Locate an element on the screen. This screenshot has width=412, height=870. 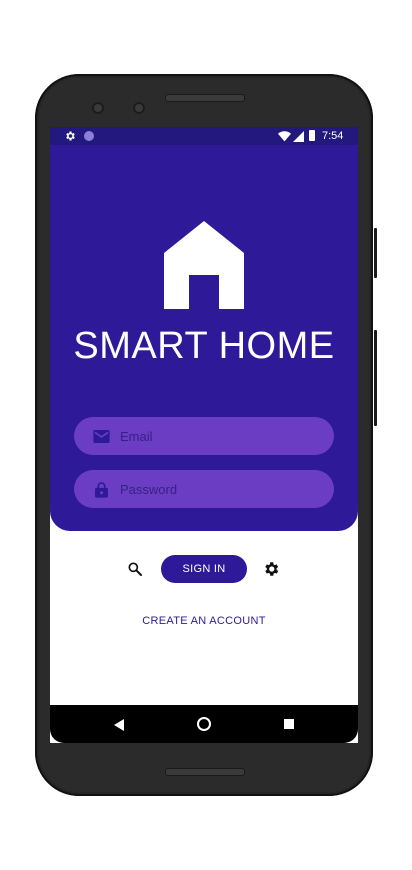
password-field is located at coordinates (204, 489).